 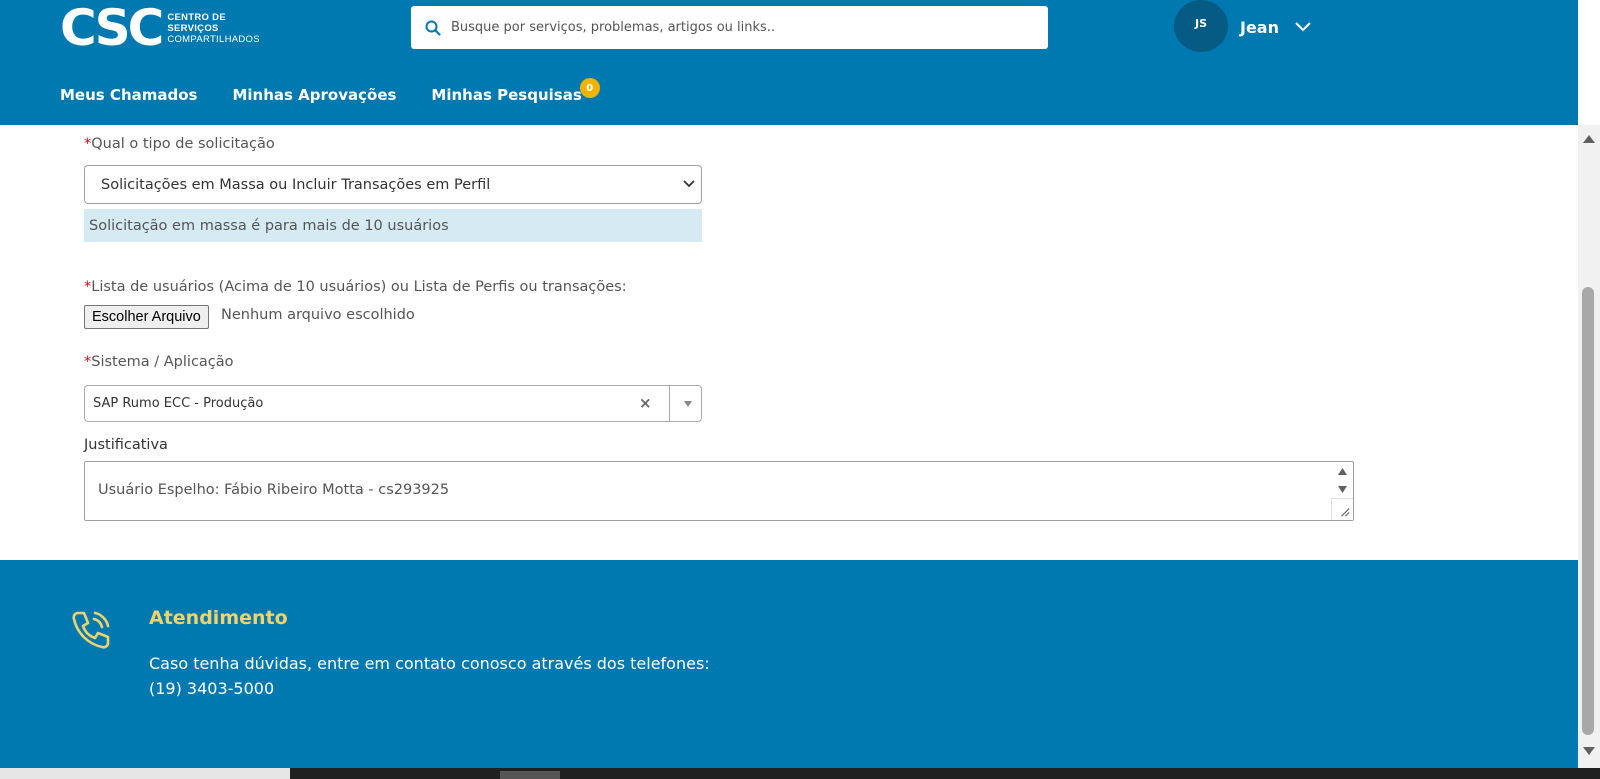 What do you see at coordinates (112, 28) in the screenshot?
I see `logo-text: CSC` at bounding box center [112, 28].